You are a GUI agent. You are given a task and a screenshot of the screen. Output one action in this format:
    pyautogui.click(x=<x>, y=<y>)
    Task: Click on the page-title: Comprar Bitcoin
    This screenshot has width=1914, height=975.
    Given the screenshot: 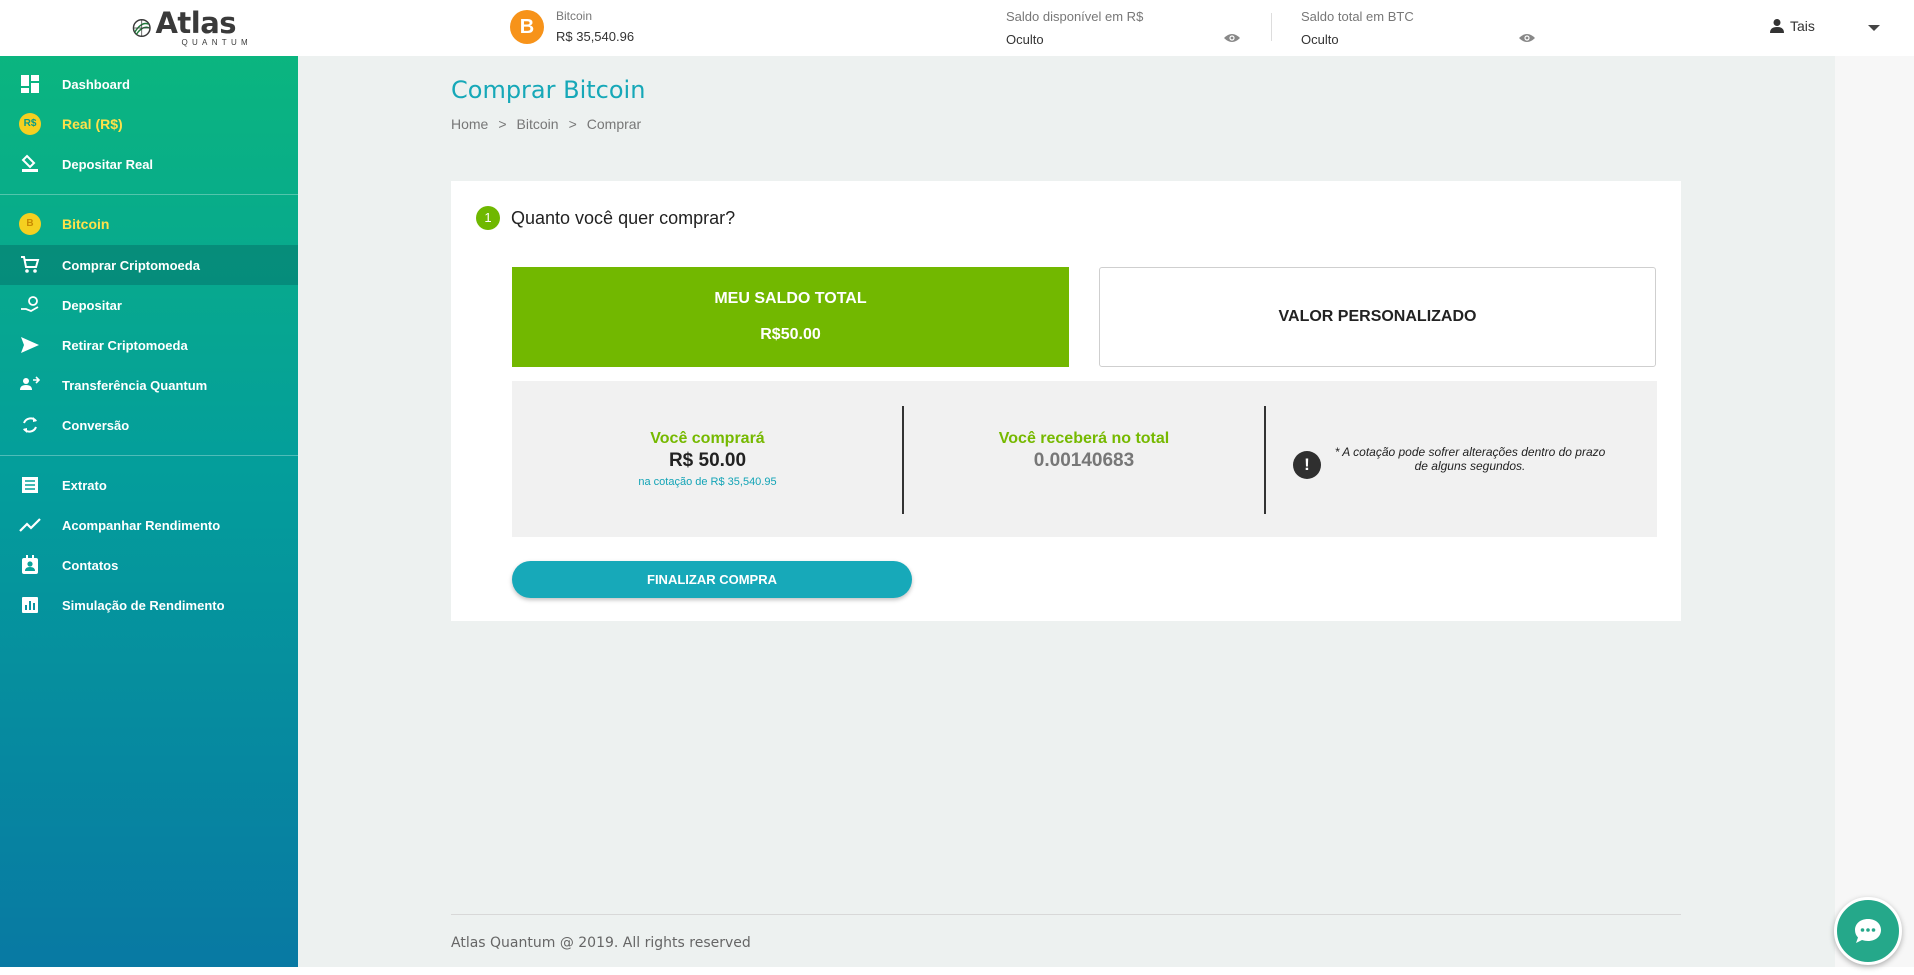 What is the action you would take?
    pyautogui.click(x=548, y=90)
    